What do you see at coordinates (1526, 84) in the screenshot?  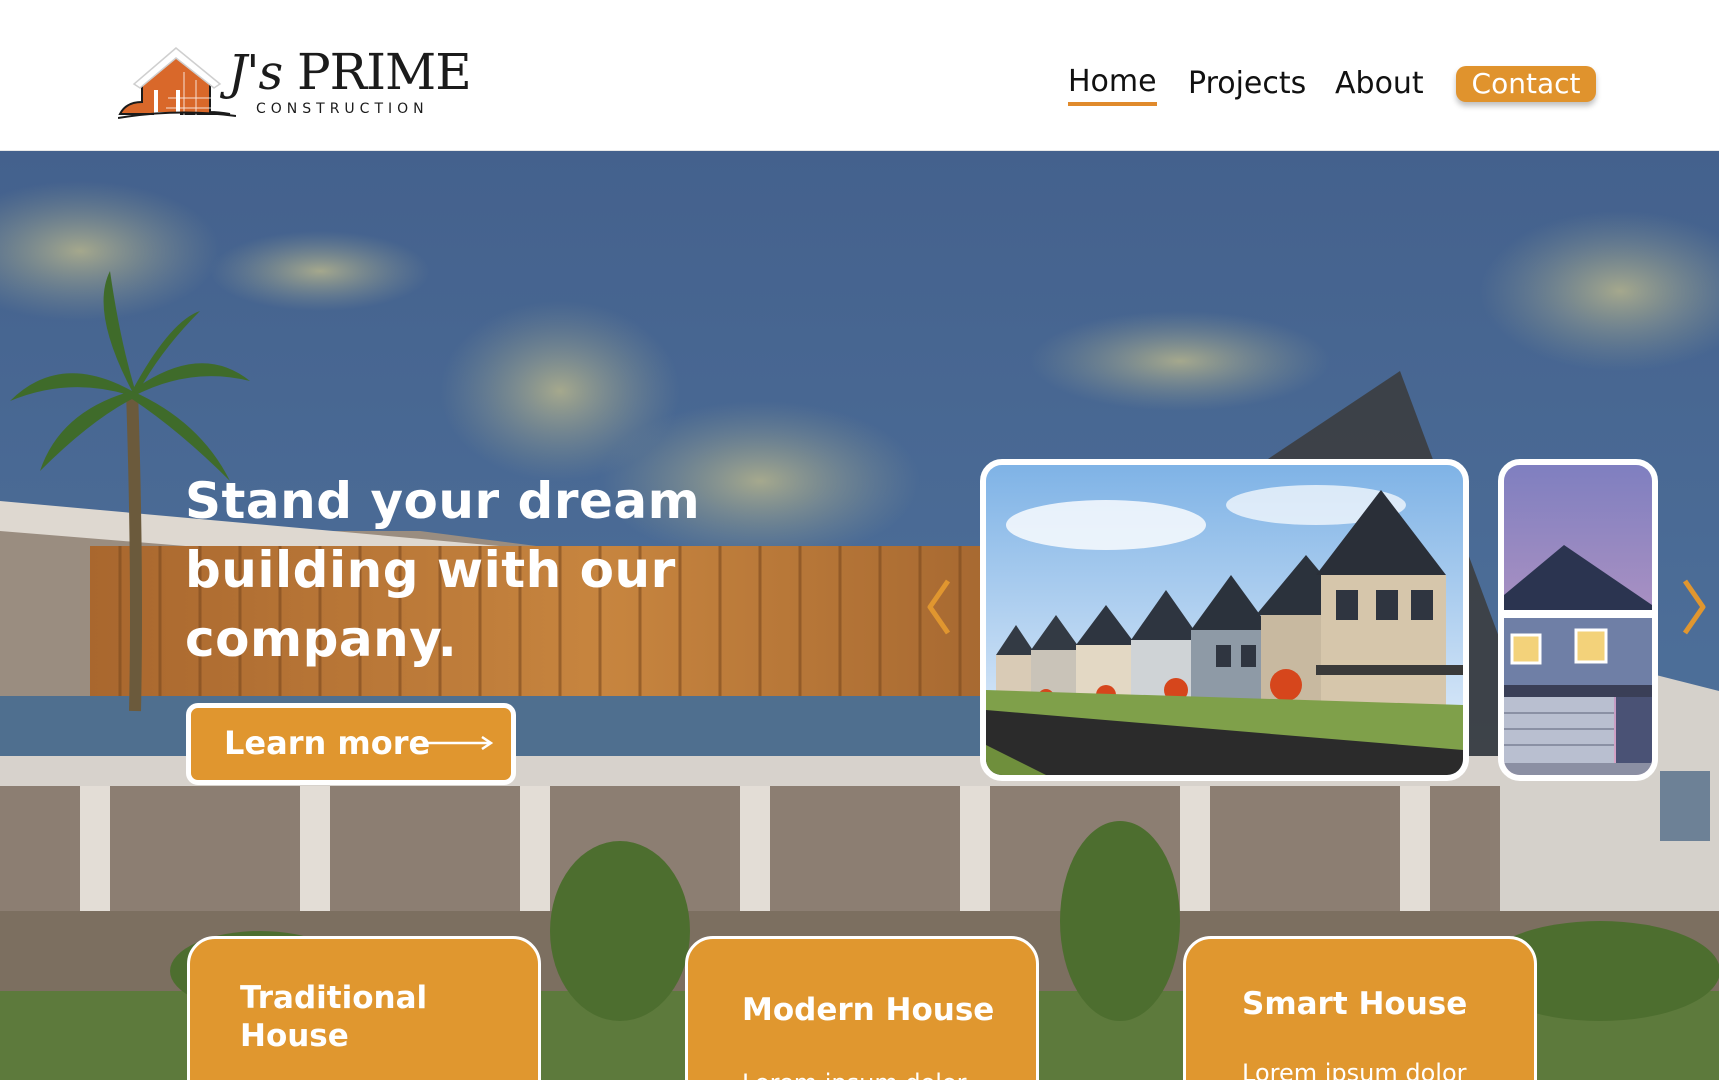 I see `contact-button: Contact` at bounding box center [1526, 84].